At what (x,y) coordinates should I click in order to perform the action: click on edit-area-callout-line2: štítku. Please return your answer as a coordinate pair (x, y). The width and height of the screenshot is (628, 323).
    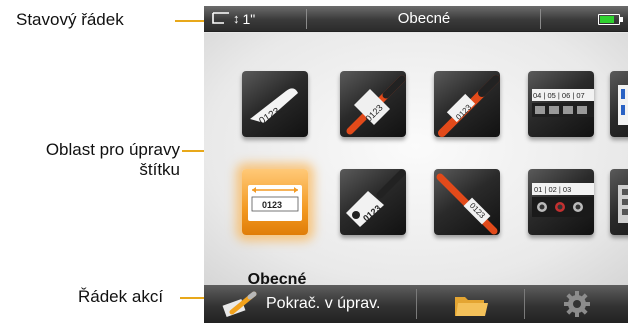
    Looking at the image, I should click on (159, 169).